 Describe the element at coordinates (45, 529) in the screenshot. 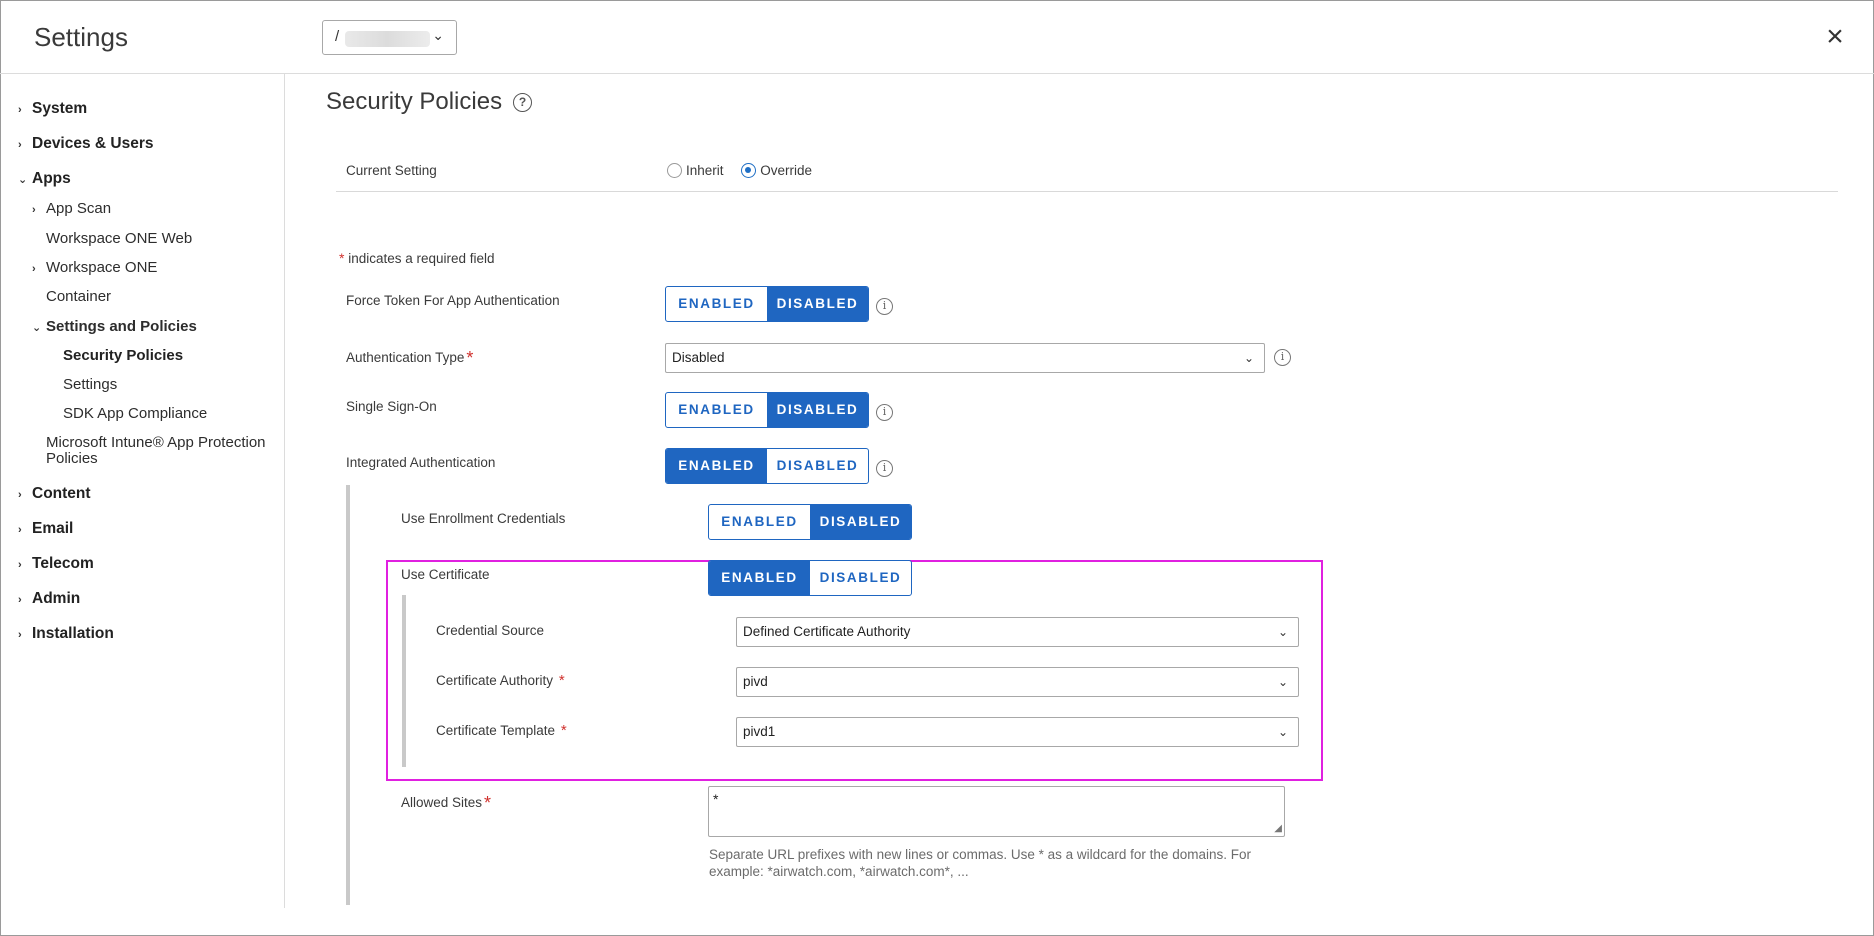

I see `sidebar-item-email: › Email` at that location.